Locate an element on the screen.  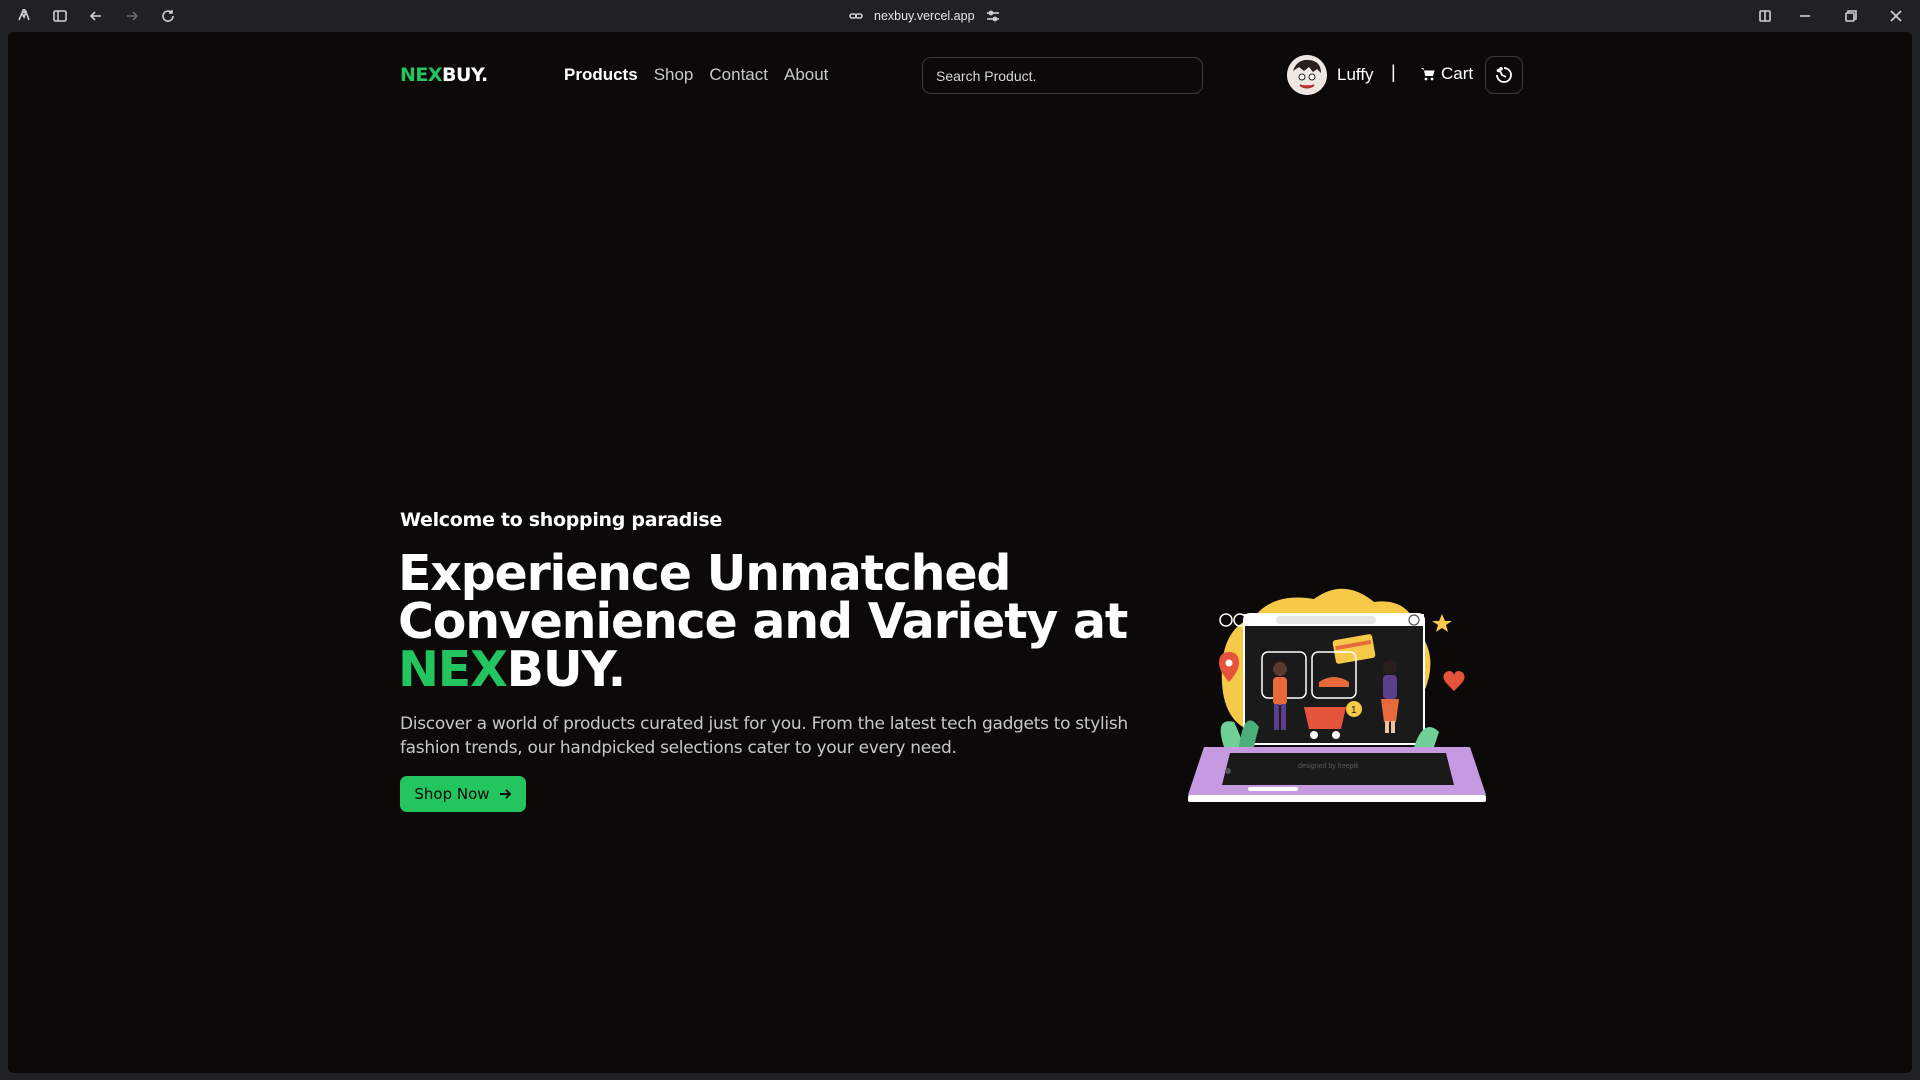
nav-links: Products Shop Contact About is located at coordinates (696, 75).